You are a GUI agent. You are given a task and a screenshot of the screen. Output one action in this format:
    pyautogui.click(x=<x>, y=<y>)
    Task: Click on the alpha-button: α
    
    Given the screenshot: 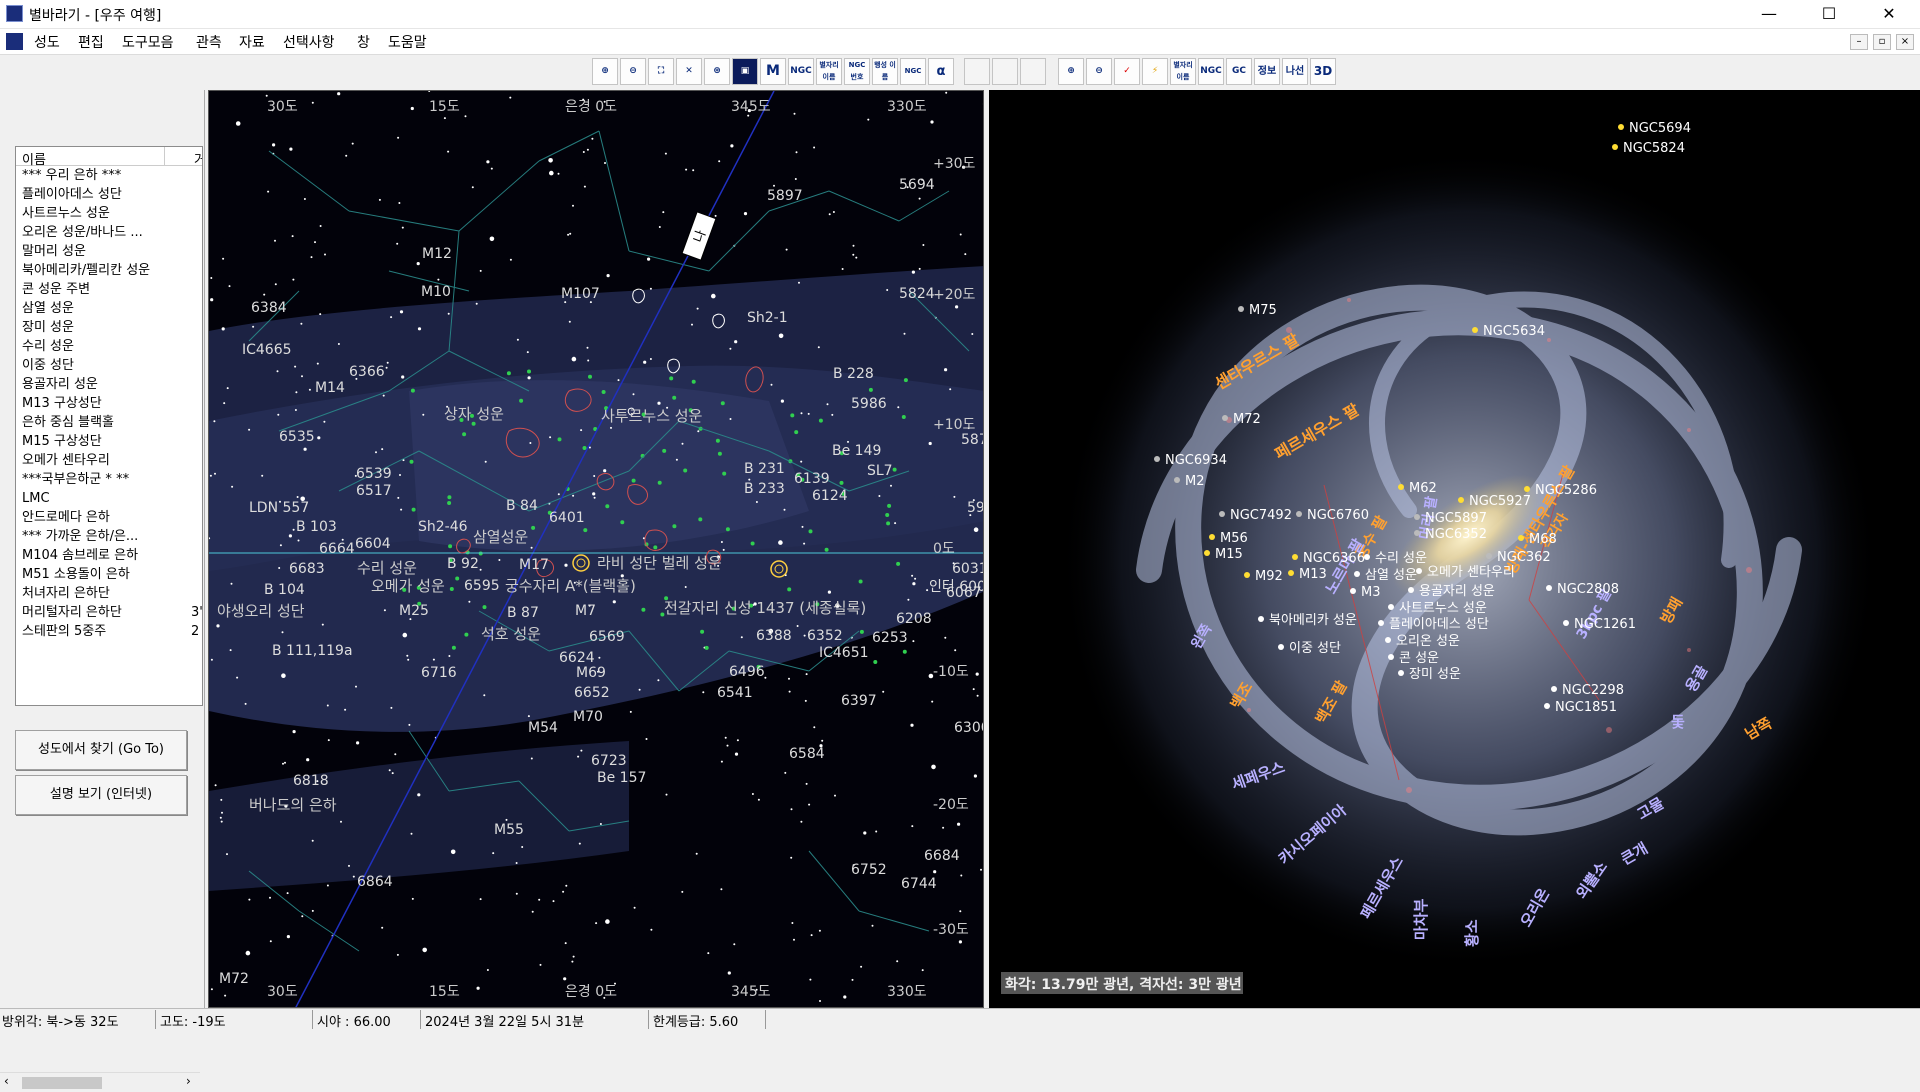 What is the action you would take?
    pyautogui.click(x=941, y=71)
    